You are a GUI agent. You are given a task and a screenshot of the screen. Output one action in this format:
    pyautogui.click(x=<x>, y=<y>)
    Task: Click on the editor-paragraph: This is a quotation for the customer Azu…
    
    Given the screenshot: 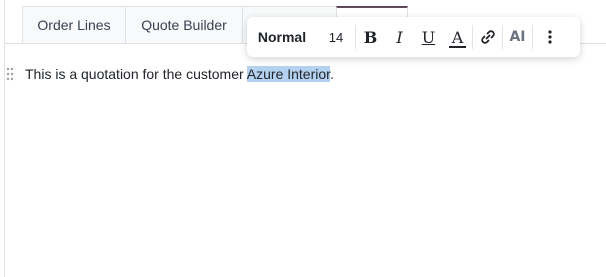 What is the action you would take?
    pyautogui.click(x=170, y=74)
    